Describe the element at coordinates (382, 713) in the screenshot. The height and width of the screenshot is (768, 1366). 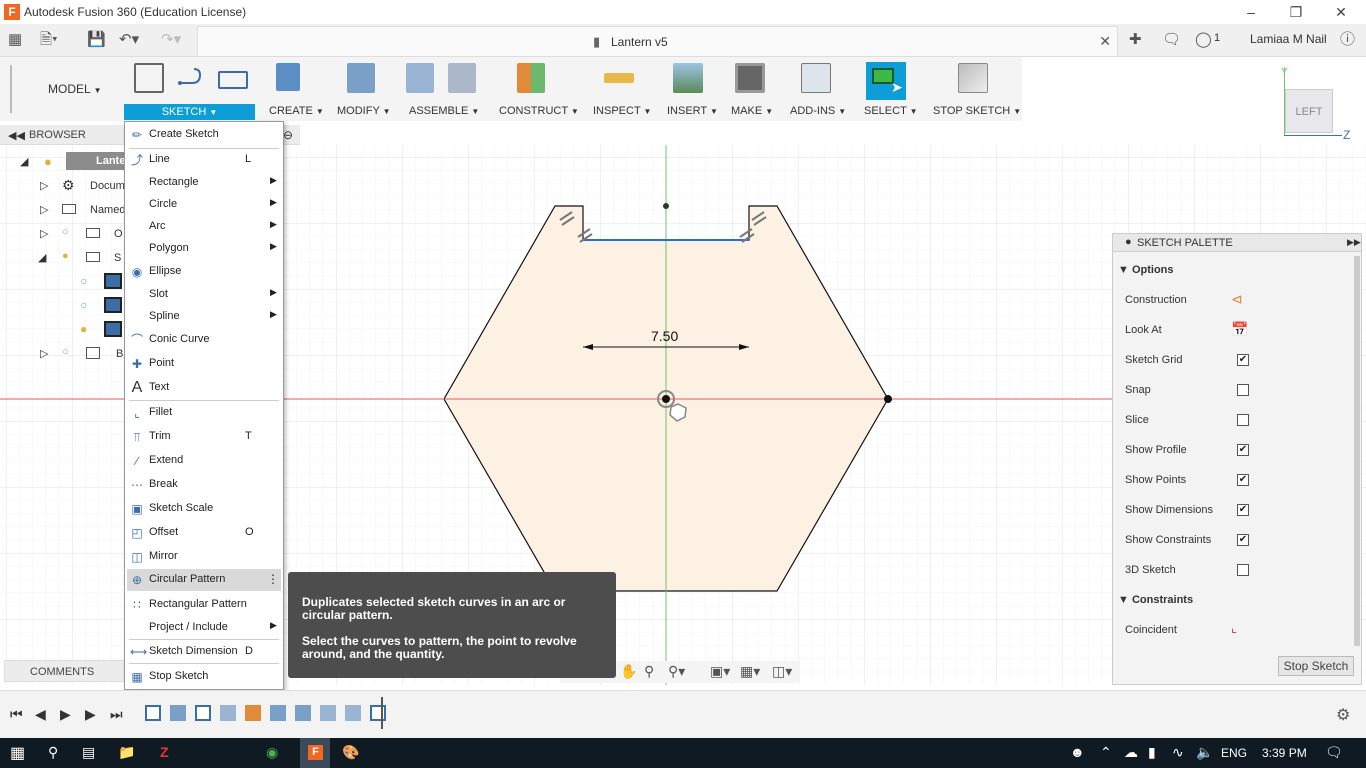
I see `timeline-marker` at that location.